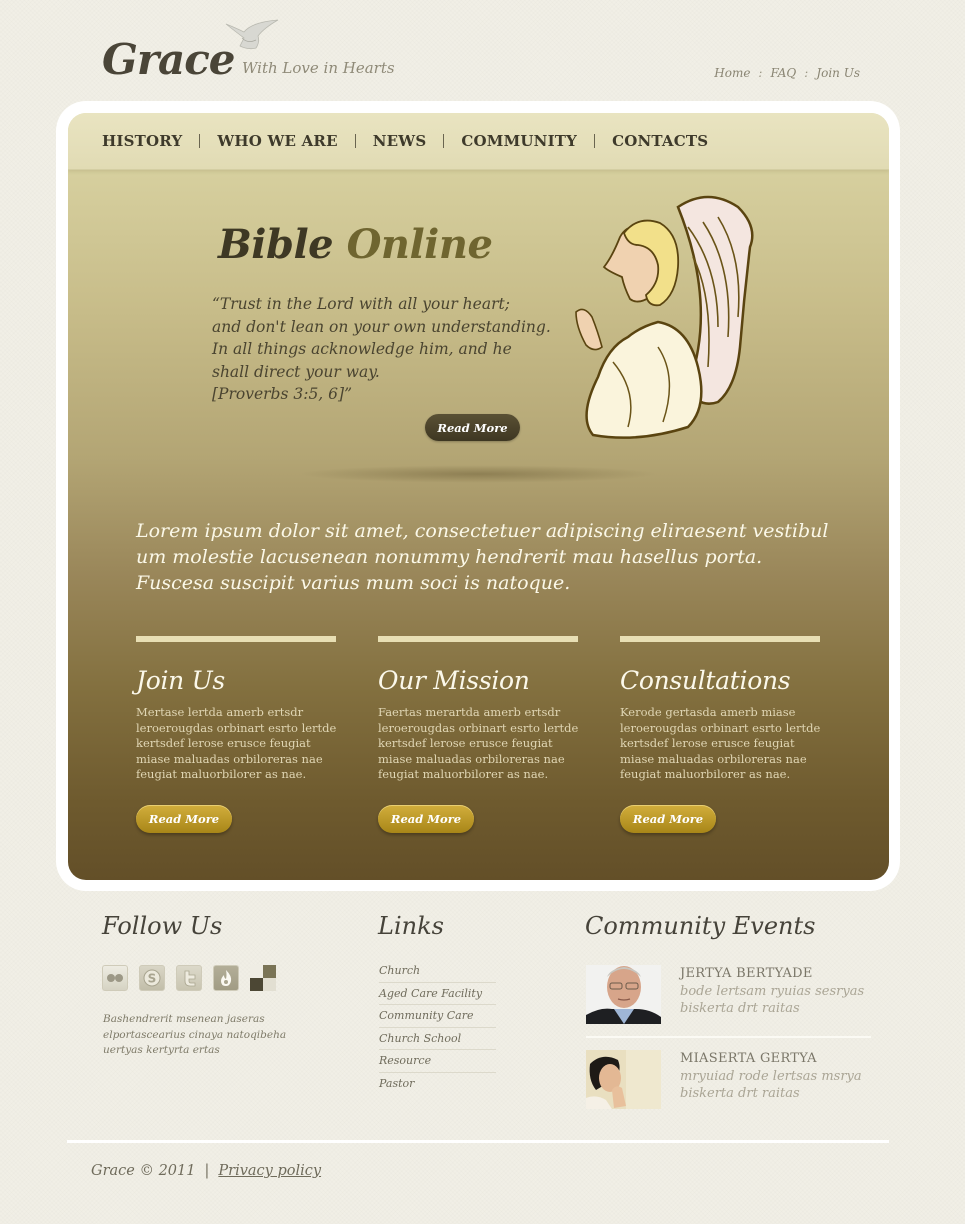 The height and width of the screenshot is (1224, 965). Describe the element at coordinates (318, 68) in the screenshot. I see `site-tagline: With Love in Hearts` at that location.